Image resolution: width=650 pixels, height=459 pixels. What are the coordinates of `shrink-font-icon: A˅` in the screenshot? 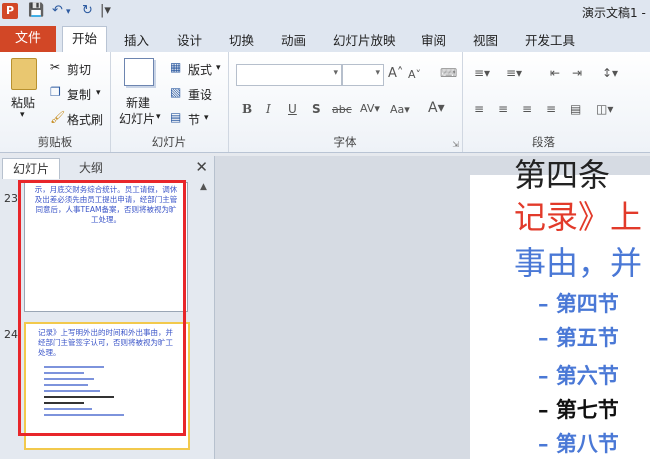 It's located at (414, 74).